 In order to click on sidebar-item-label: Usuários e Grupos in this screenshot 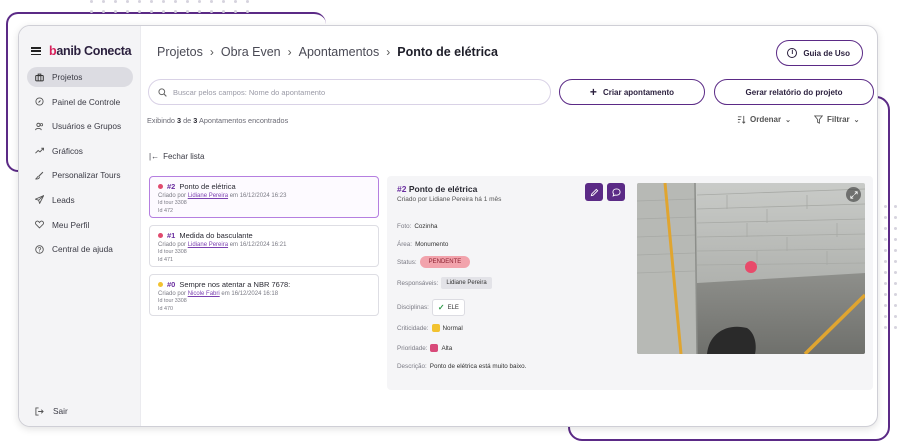, I will do `click(87, 126)`.